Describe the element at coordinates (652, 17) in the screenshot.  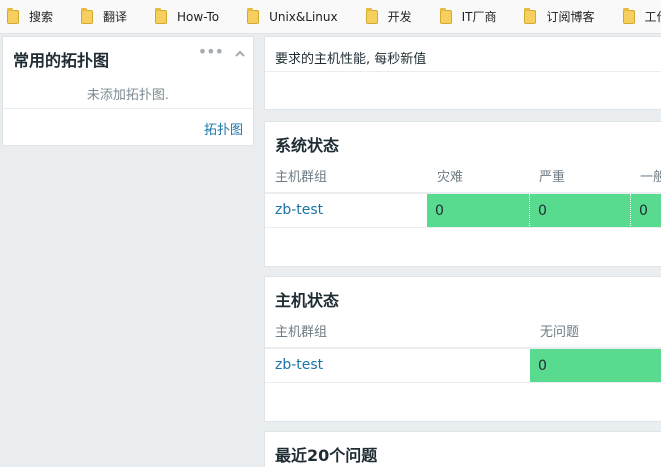
I see `bookmark-label: 工作、生活` at that location.